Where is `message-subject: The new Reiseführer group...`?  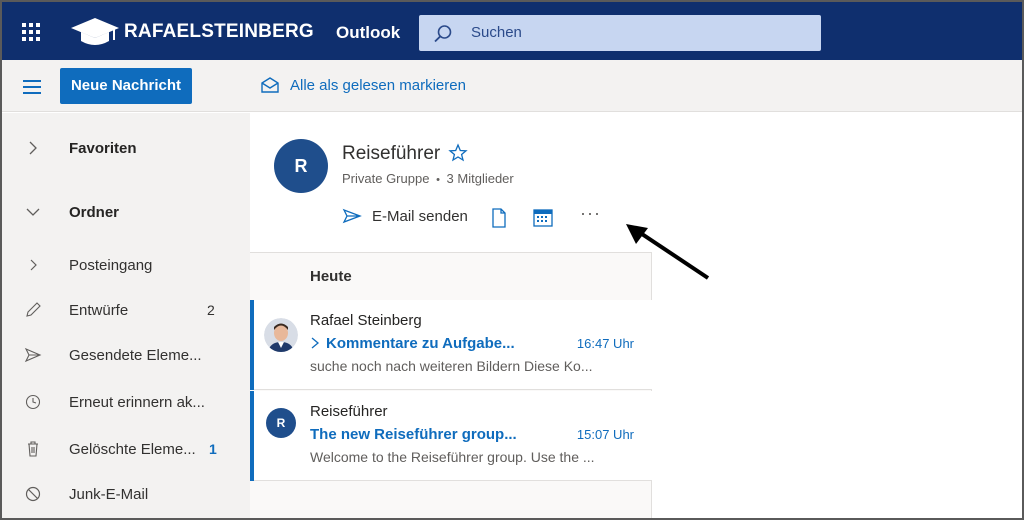
message-subject: The new Reiseführer group... is located at coordinates (413, 434).